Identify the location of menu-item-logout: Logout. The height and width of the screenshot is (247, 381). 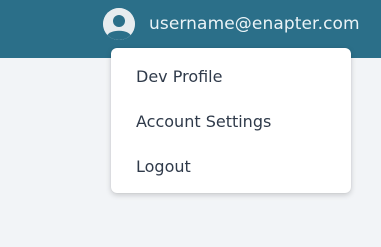
(231, 166).